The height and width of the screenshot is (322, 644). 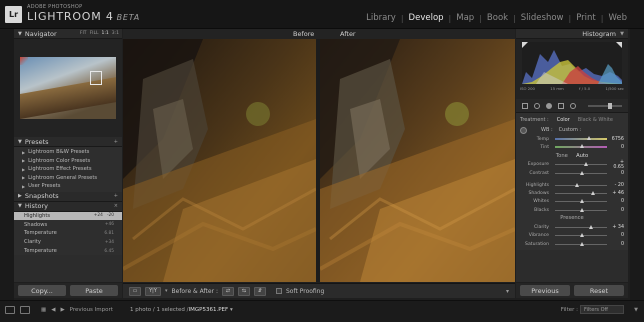 What do you see at coordinates (96, 78) in the screenshot?
I see `navigator-view-frame` at bounding box center [96, 78].